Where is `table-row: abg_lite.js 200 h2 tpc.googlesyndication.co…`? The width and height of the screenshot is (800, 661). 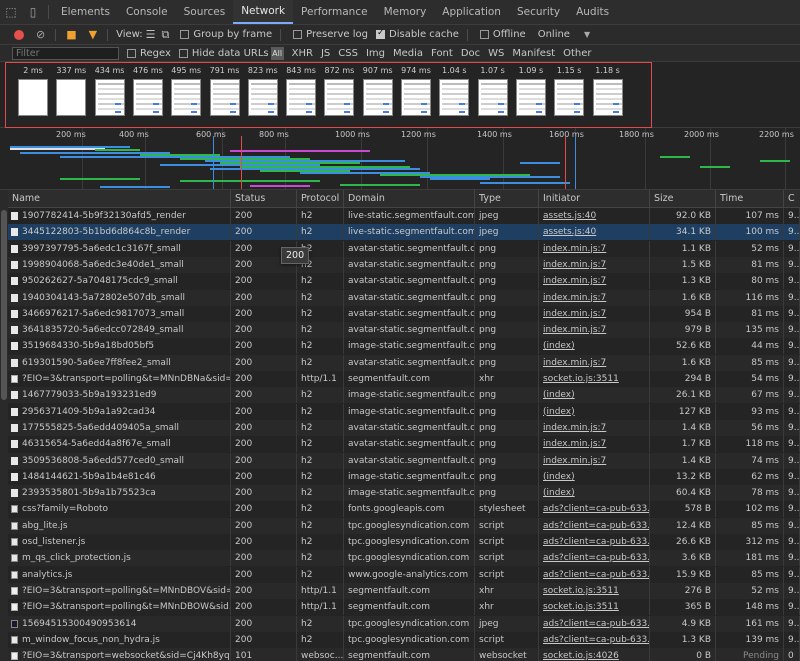
table-row: abg_lite.js 200 h2 tpc.googlesyndication.co… is located at coordinates (400, 525).